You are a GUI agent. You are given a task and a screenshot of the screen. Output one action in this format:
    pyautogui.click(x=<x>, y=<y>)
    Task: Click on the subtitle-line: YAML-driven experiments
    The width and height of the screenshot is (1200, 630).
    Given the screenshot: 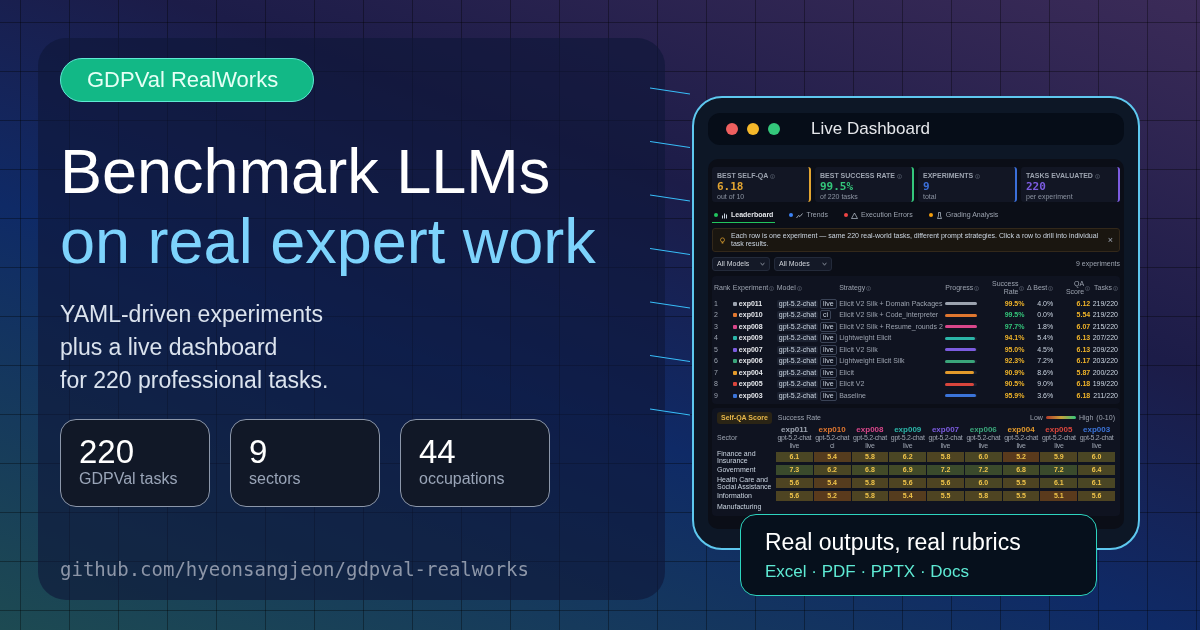 What is the action you would take?
    pyautogui.click(x=192, y=314)
    